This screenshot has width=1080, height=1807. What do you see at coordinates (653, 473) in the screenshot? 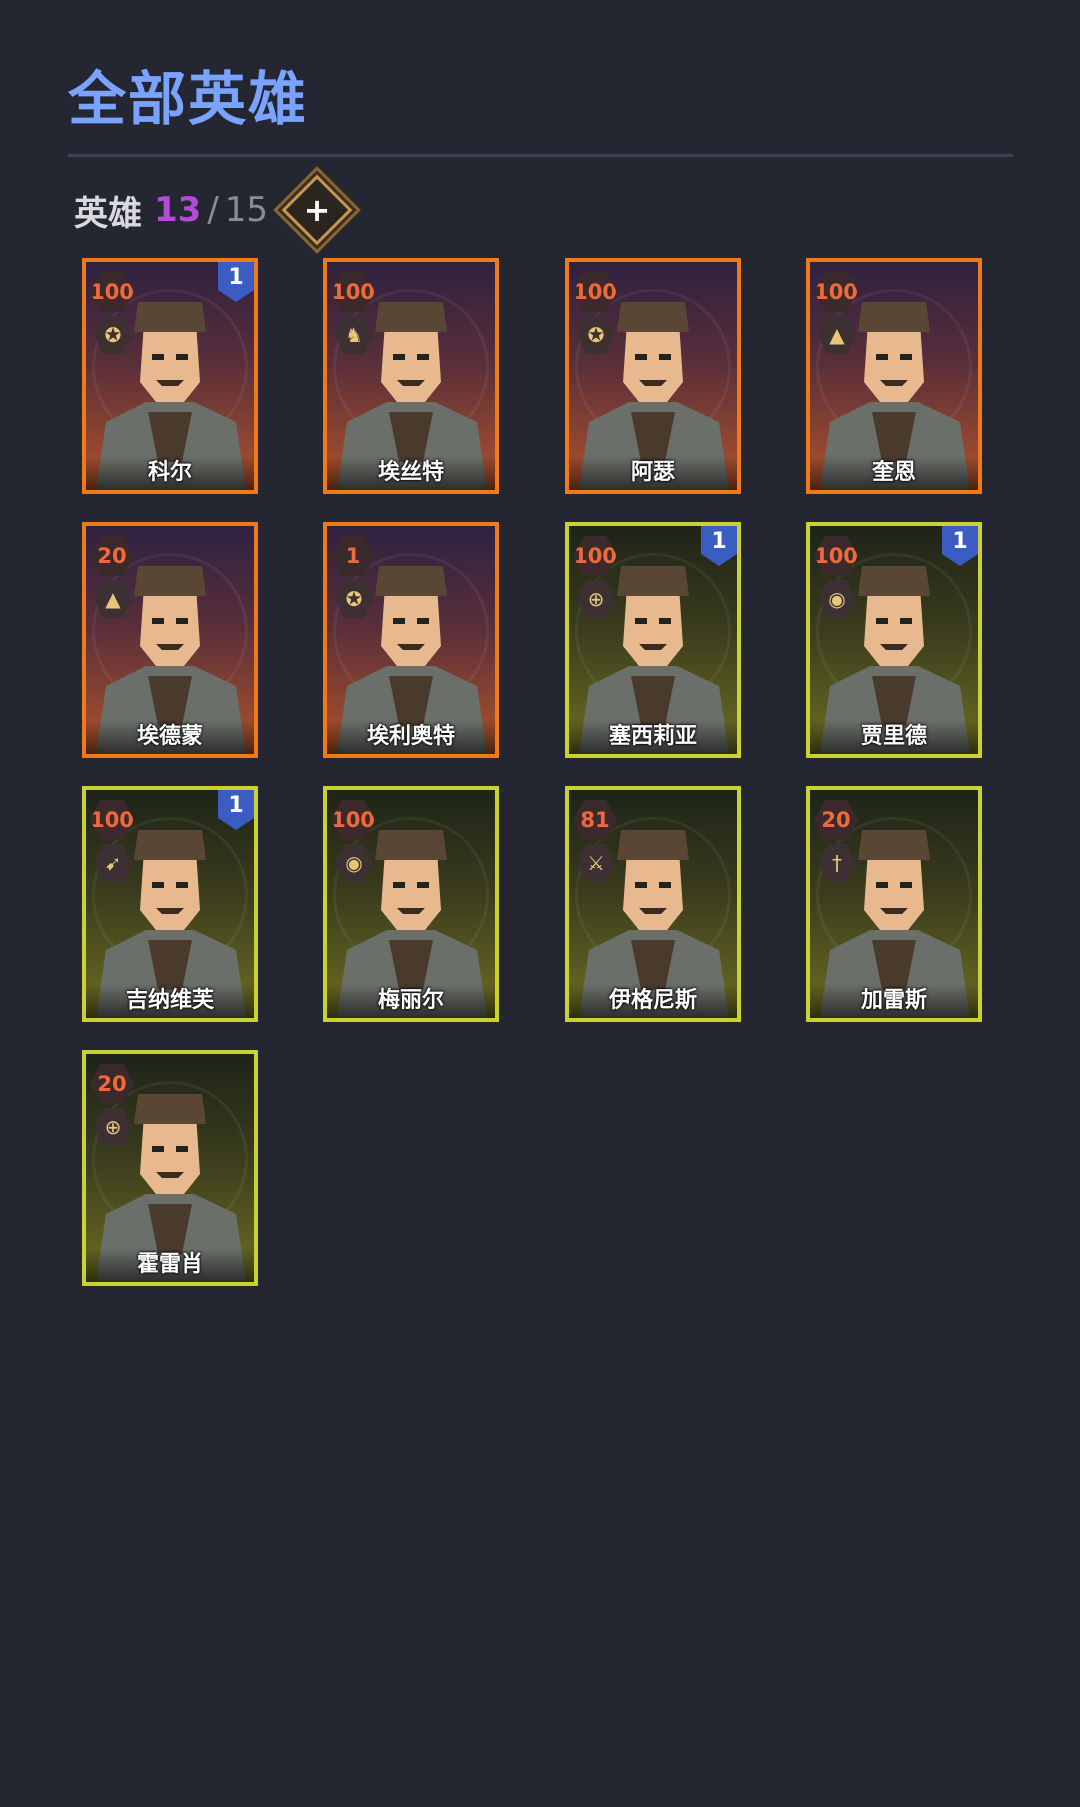
I see `hero-name: 阿瑟` at bounding box center [653, 473].